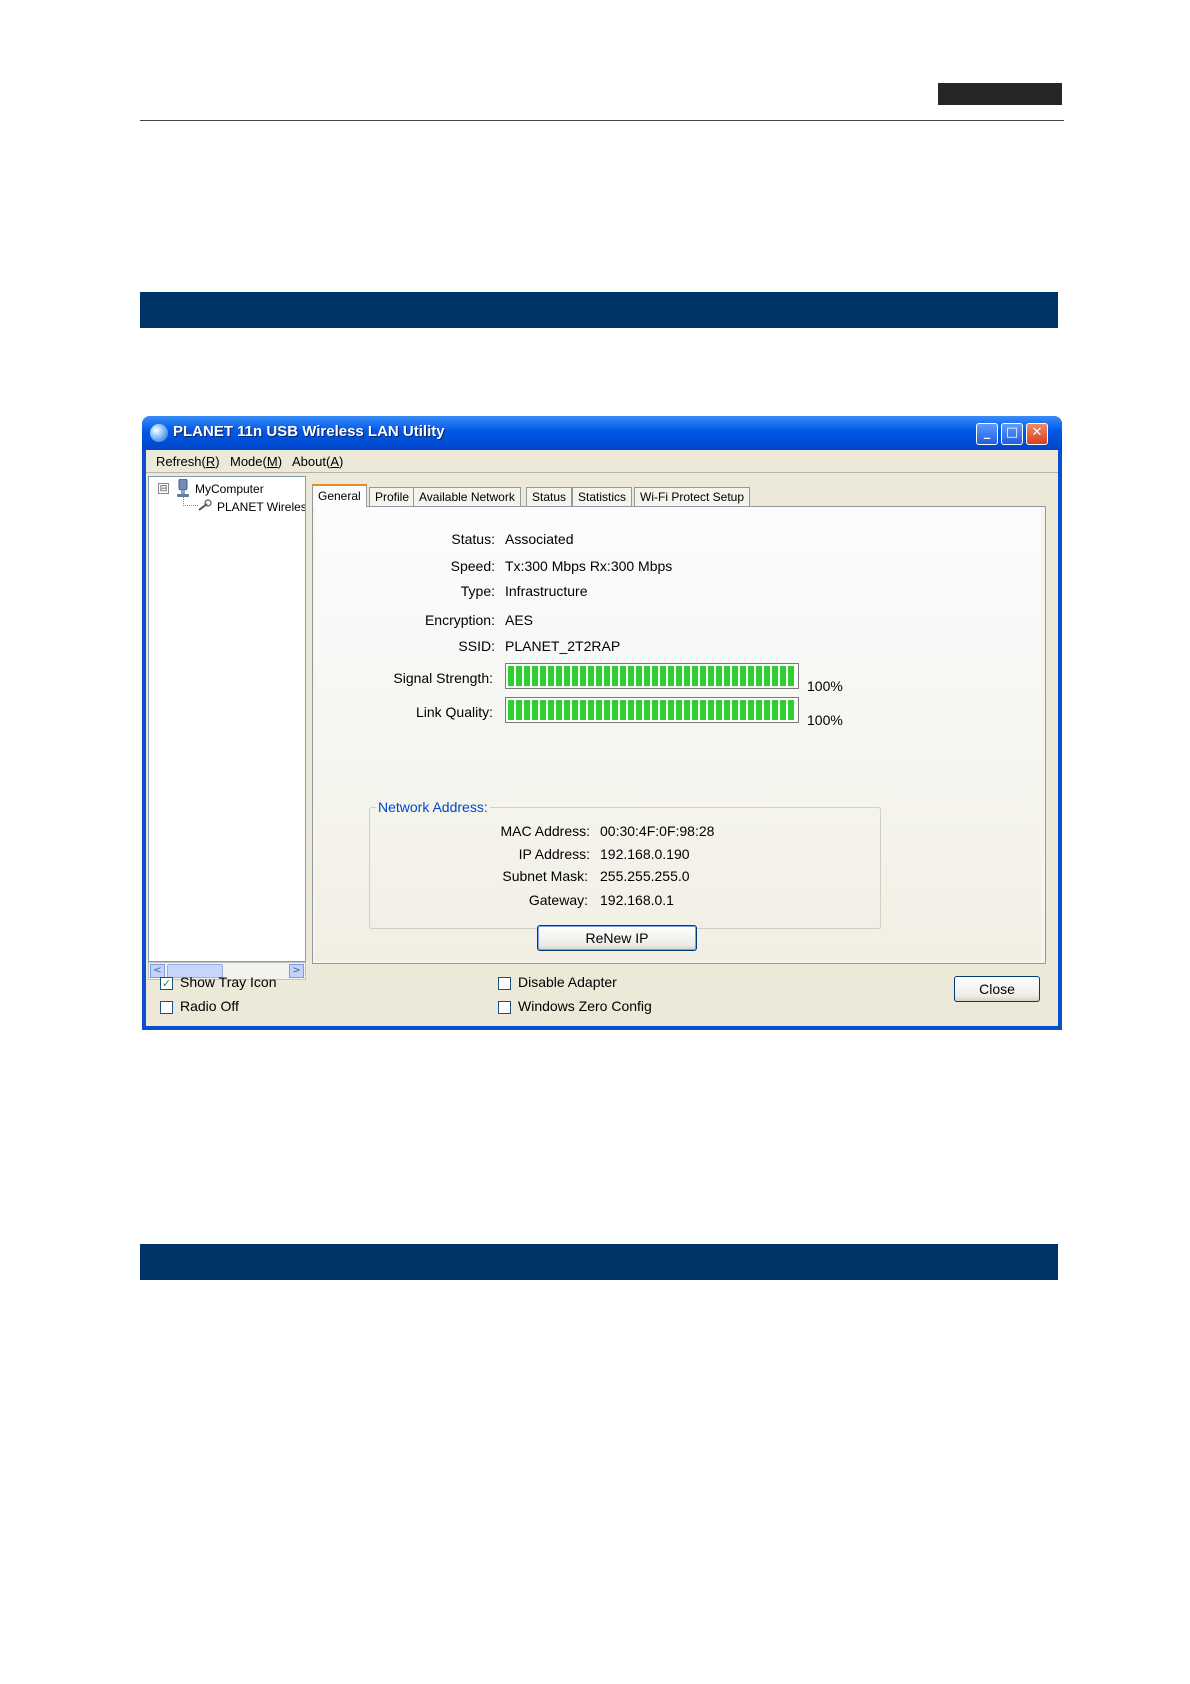  What do you see at coordinates (477, 591) in the screenshot?
I see `type-label: Type:` at bounding box center [477, 591].